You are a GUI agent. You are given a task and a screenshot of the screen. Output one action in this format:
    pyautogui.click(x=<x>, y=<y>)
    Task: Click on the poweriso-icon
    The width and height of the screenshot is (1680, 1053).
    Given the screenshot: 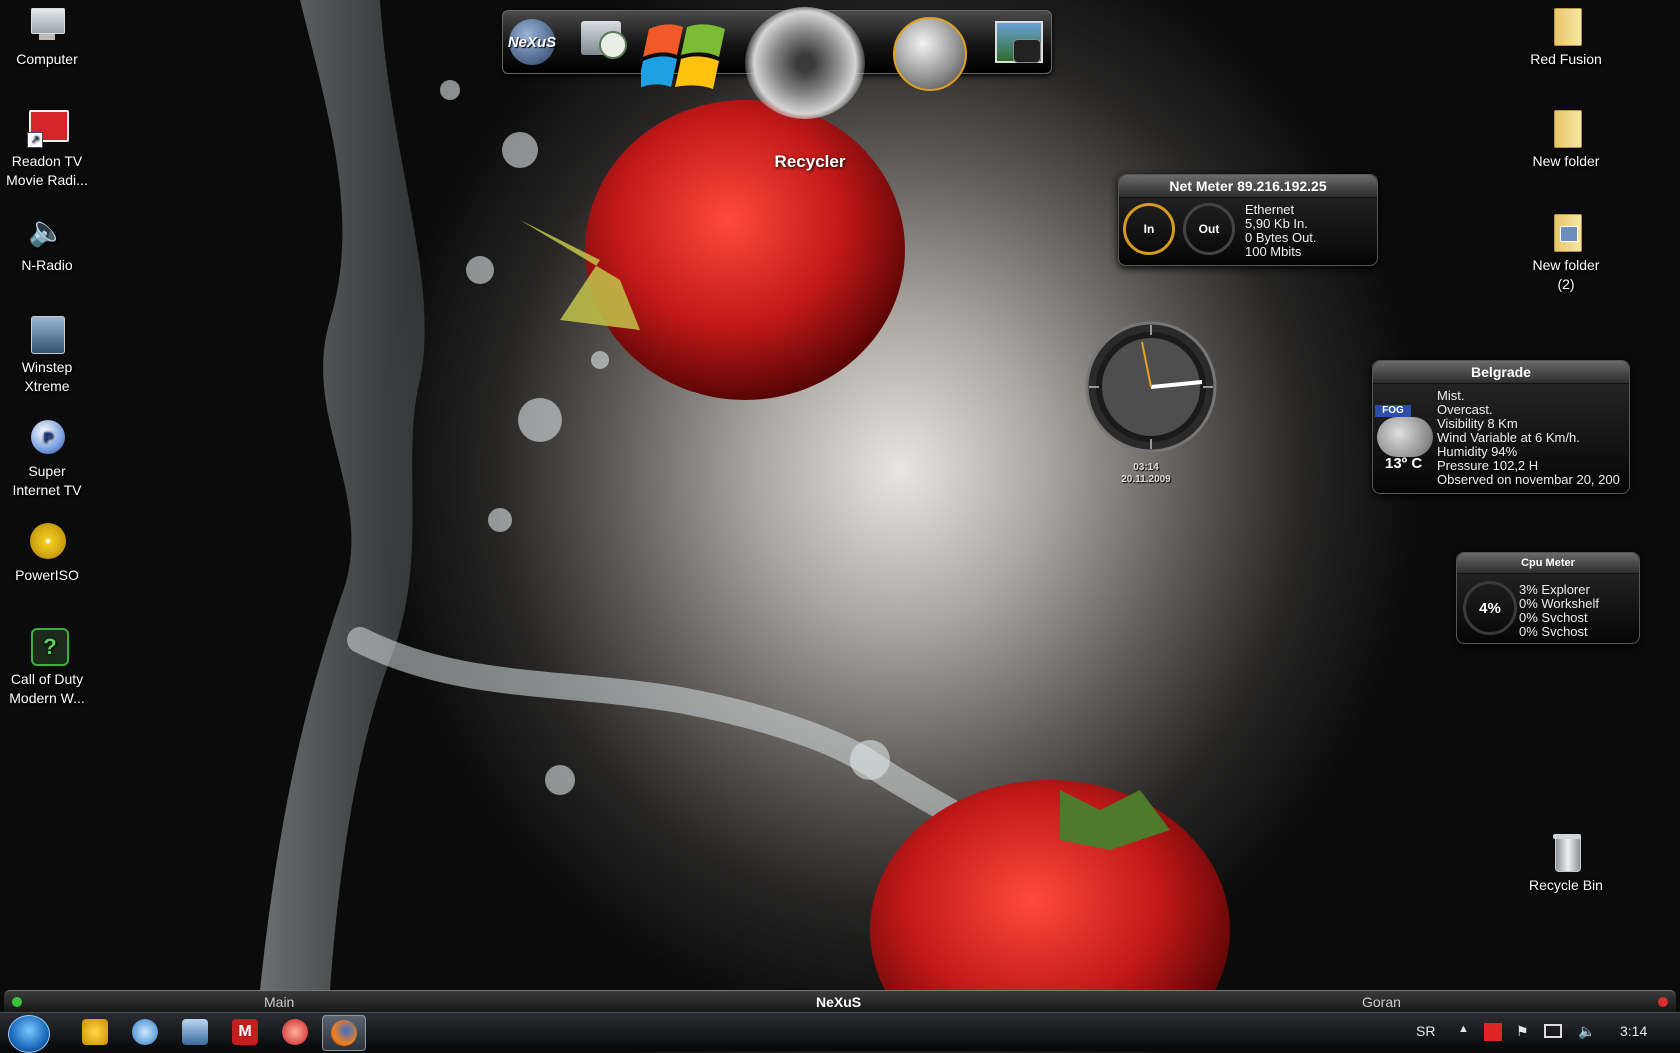 What is the action you would take?
    pyautogui.click(x=47, y=542)
    